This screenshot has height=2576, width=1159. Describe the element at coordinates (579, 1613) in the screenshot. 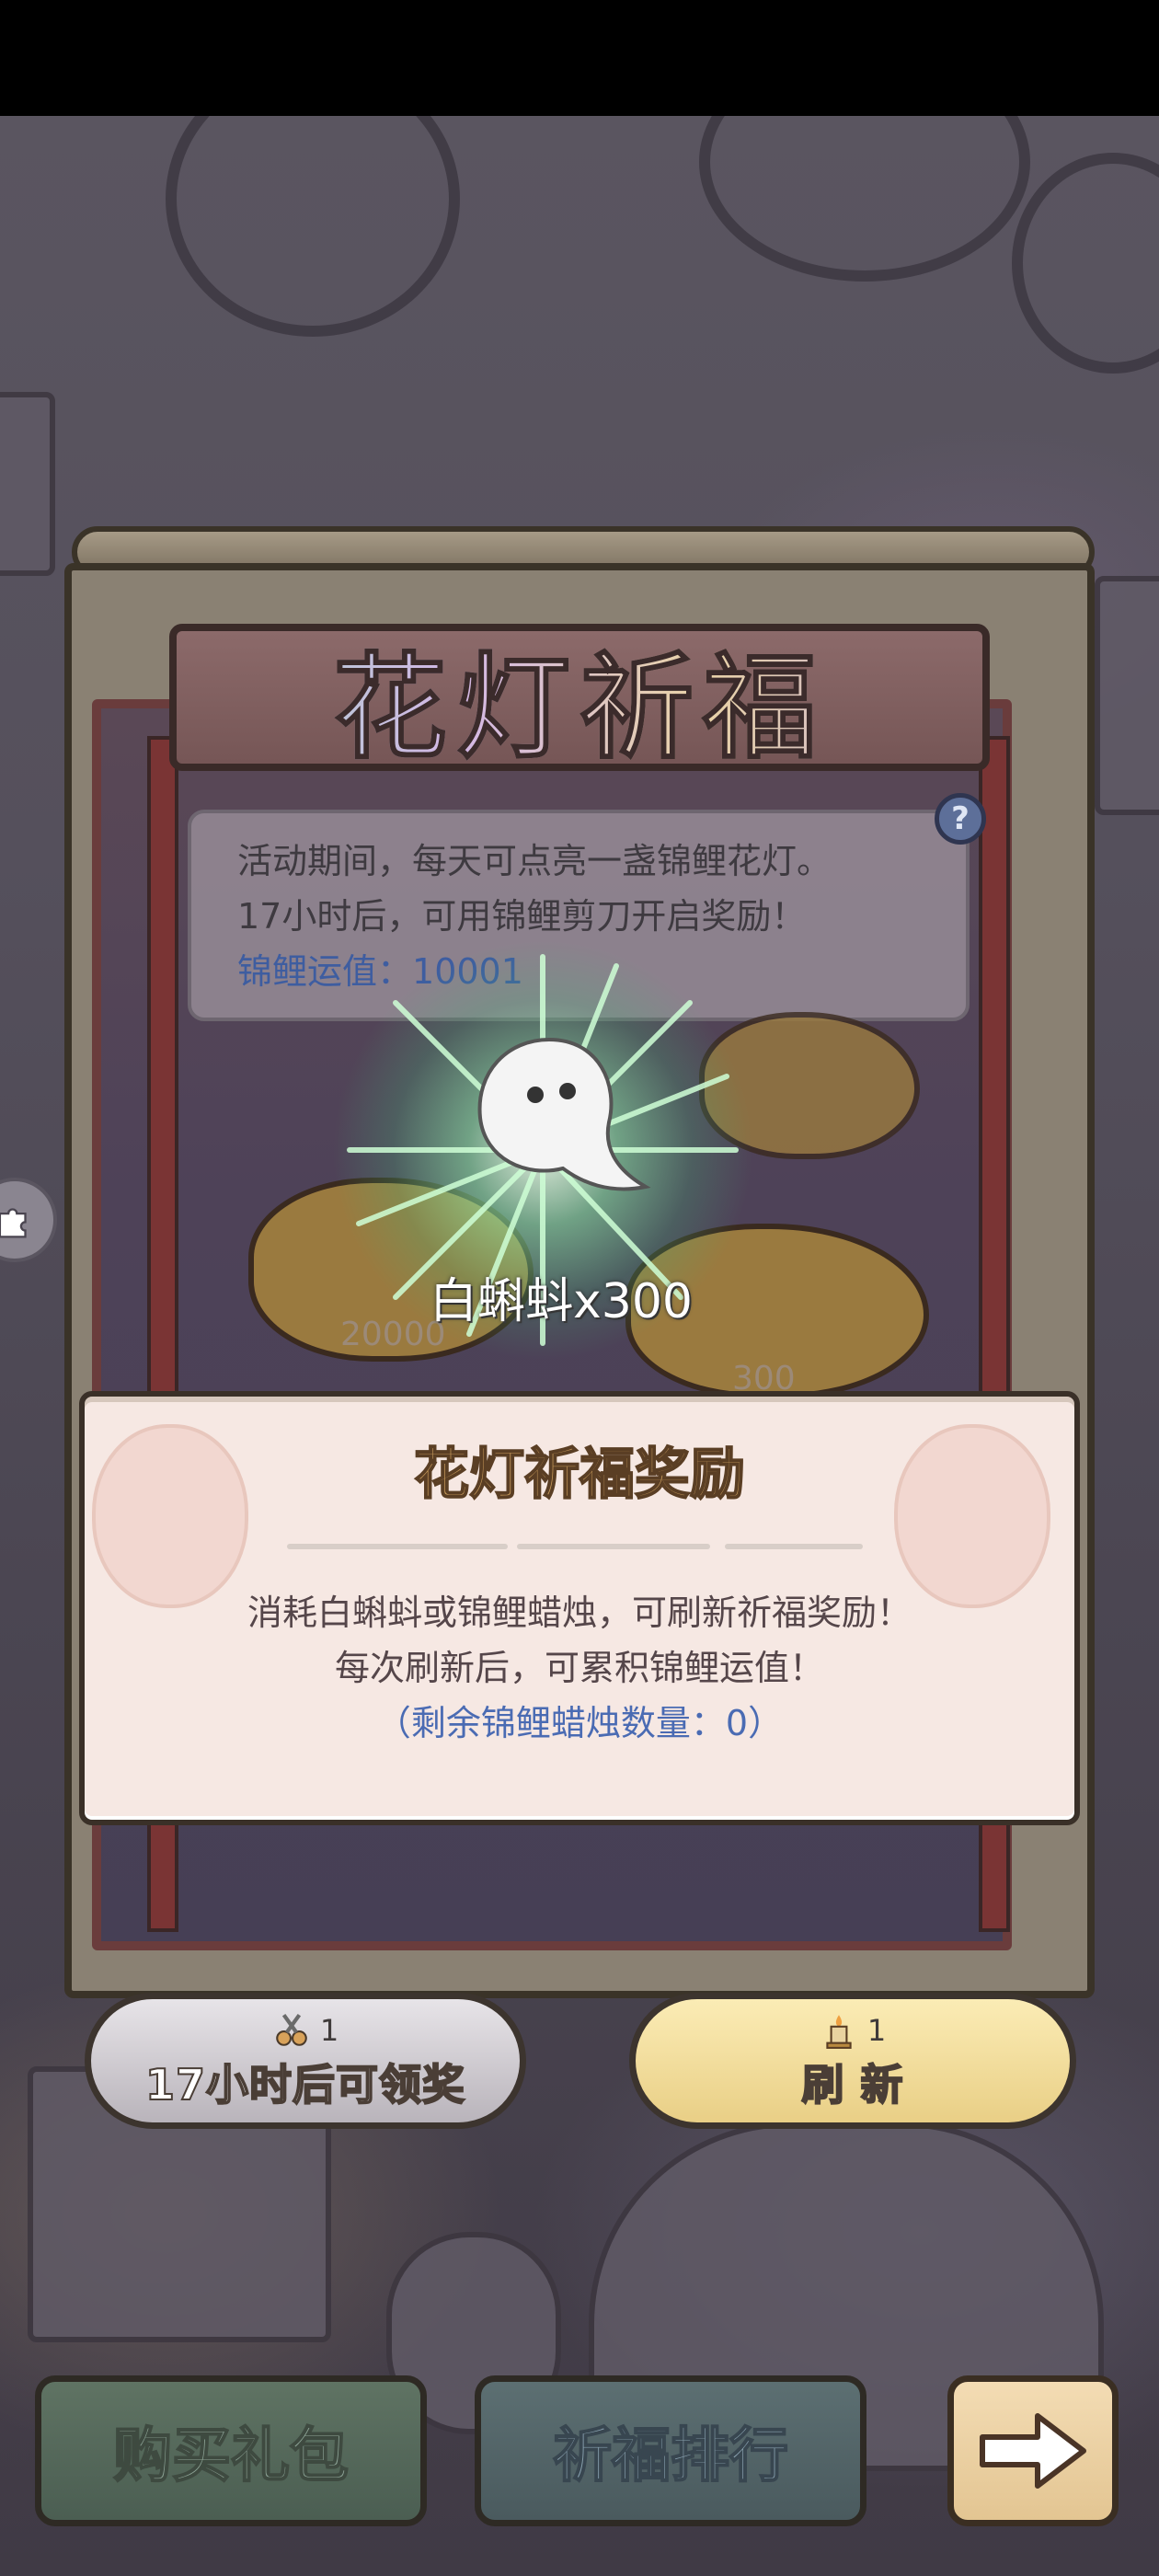

I see `dialog-line-1: 消耗白蝌蚪或锦鲤蜡烛，可刷新祈福奖励！` at that location.